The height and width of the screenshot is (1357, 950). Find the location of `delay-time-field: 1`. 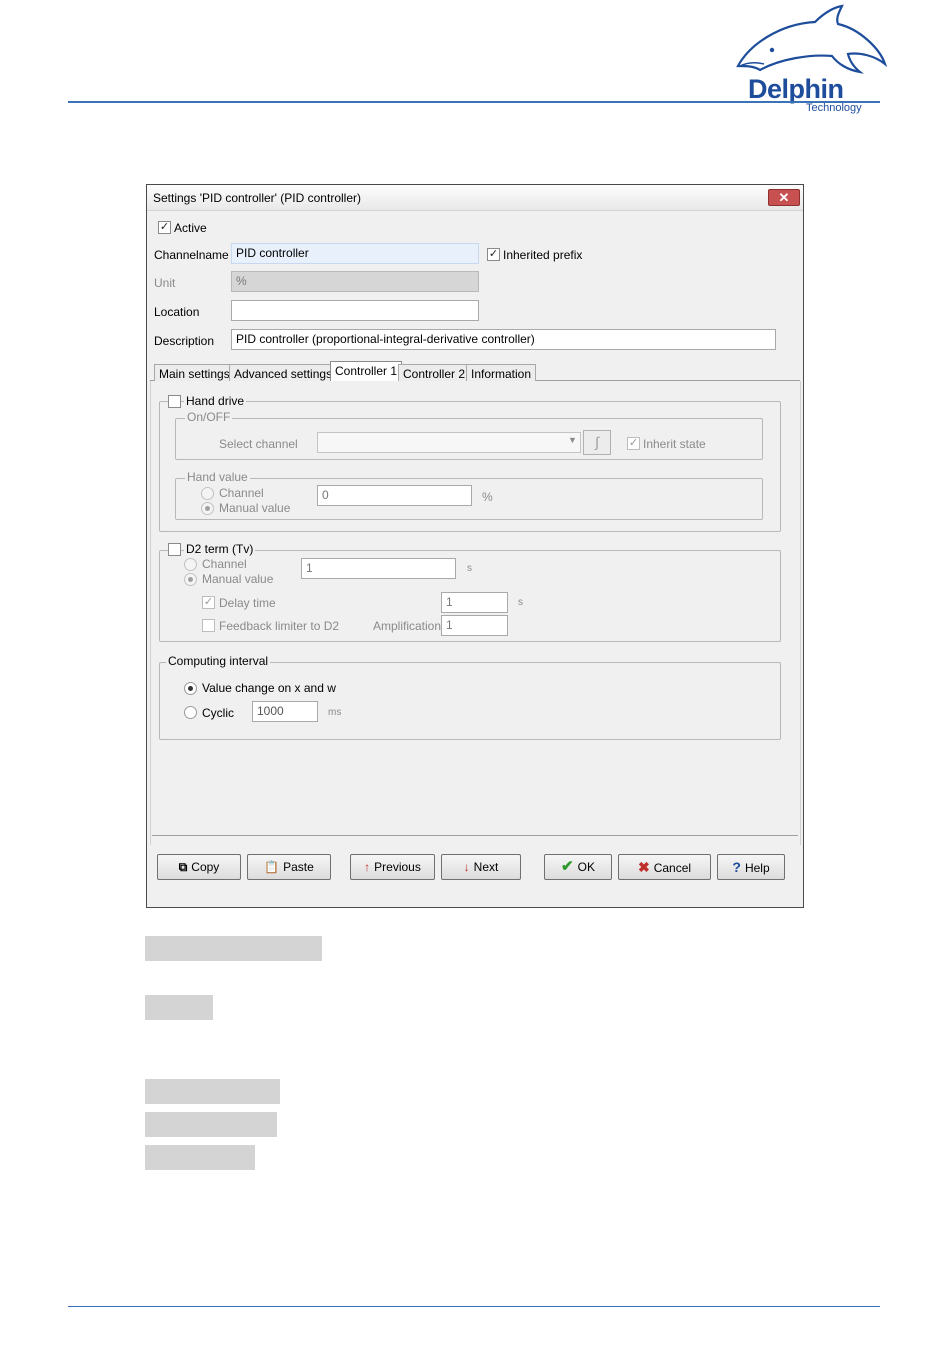

delay-time-field: 1 is located at coordinates (474, 602).